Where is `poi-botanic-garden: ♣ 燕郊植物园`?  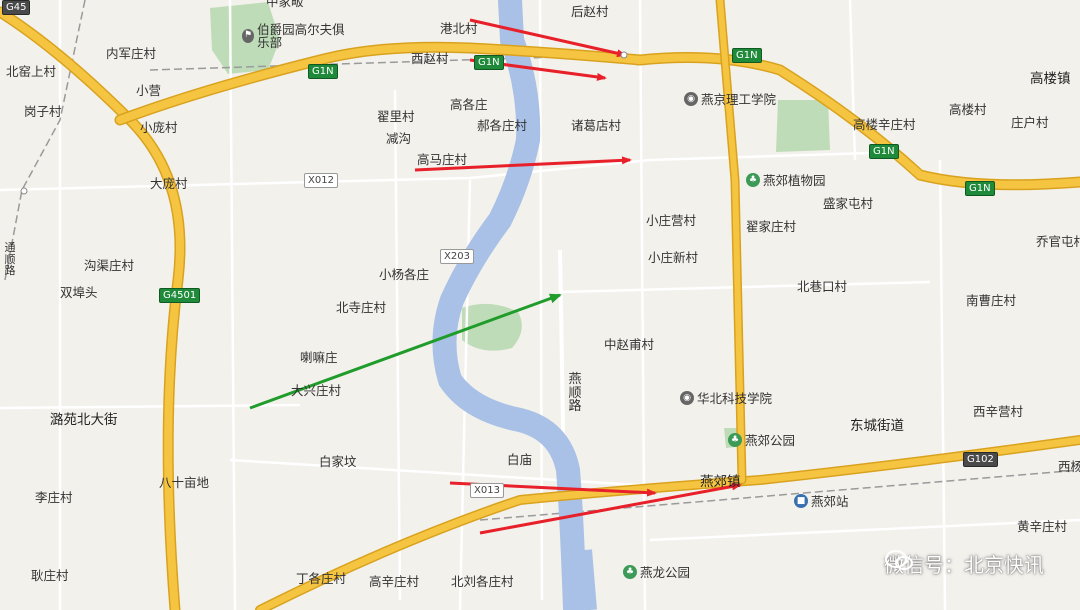 poi-botanic-garden: ♣ 燕郊植物园 is located at coordinates (786, 179).